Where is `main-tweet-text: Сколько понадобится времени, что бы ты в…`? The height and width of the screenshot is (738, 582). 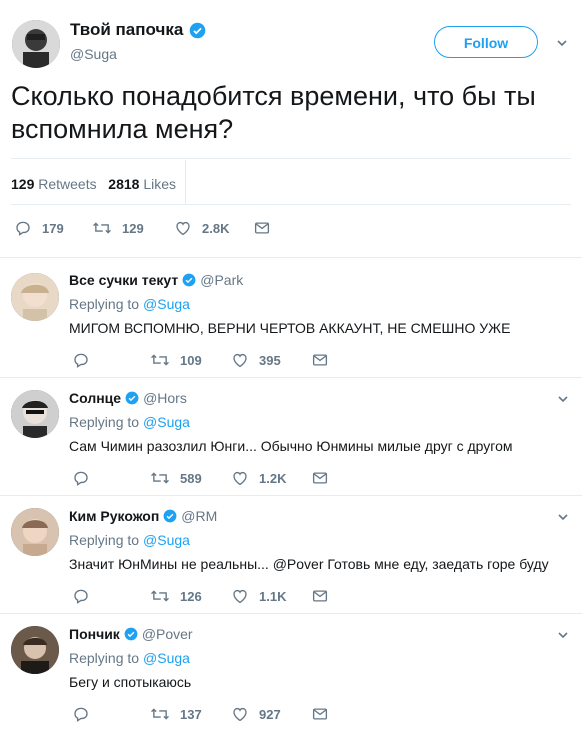
main-tweet-text: Сколько понадобится времени, что бы ты в… is located at coordinates (273, 112).